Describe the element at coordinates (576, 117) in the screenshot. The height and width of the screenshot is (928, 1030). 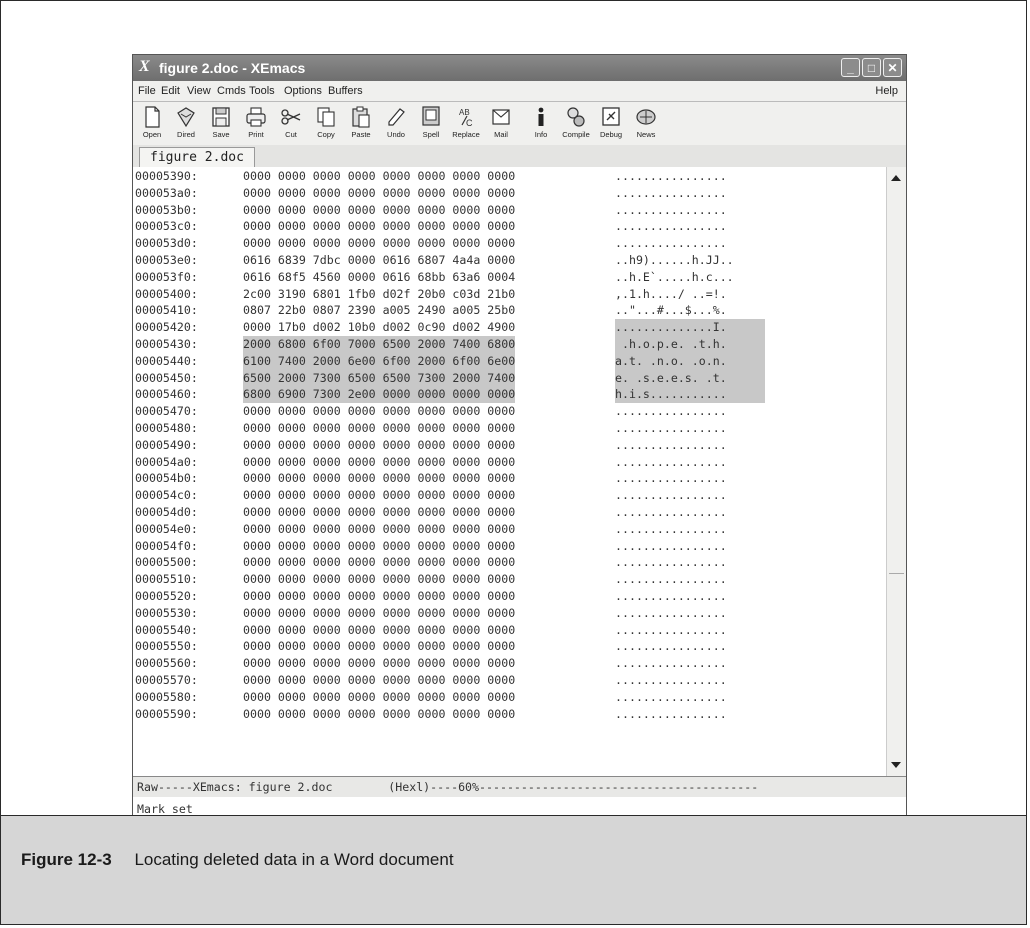
I see `compile-icon` at that location.